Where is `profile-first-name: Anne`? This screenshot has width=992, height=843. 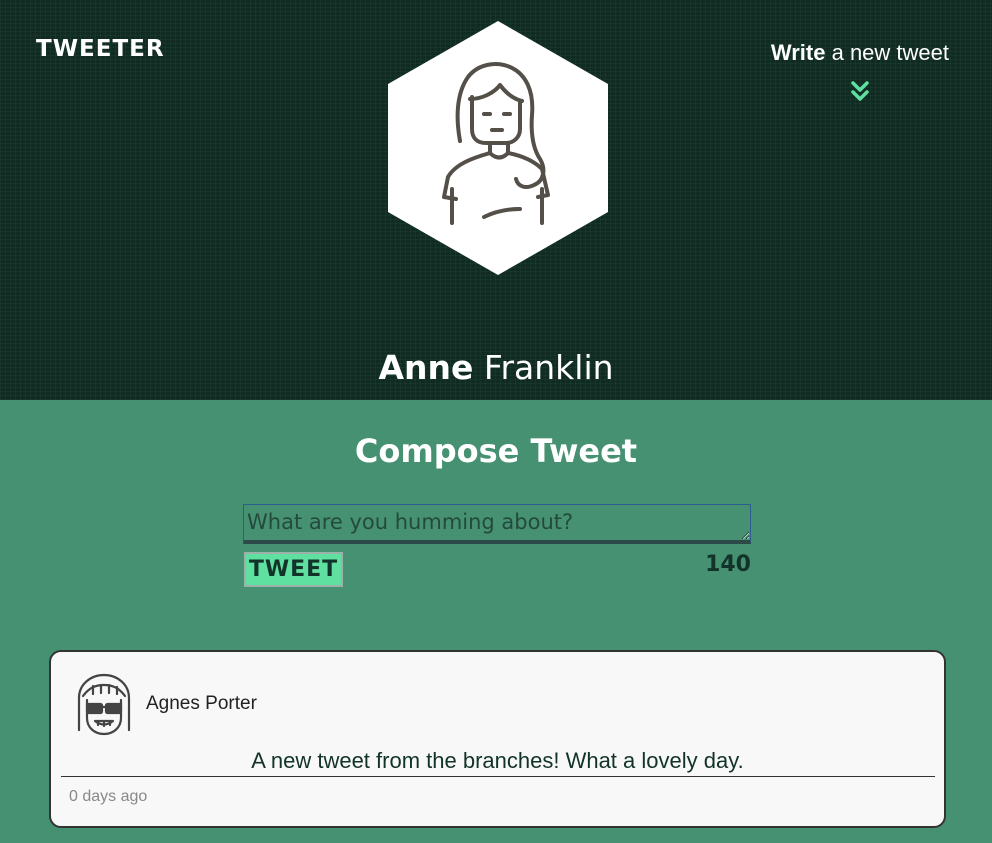 profile-first-name: Anne is located at coordinates (426, 367).